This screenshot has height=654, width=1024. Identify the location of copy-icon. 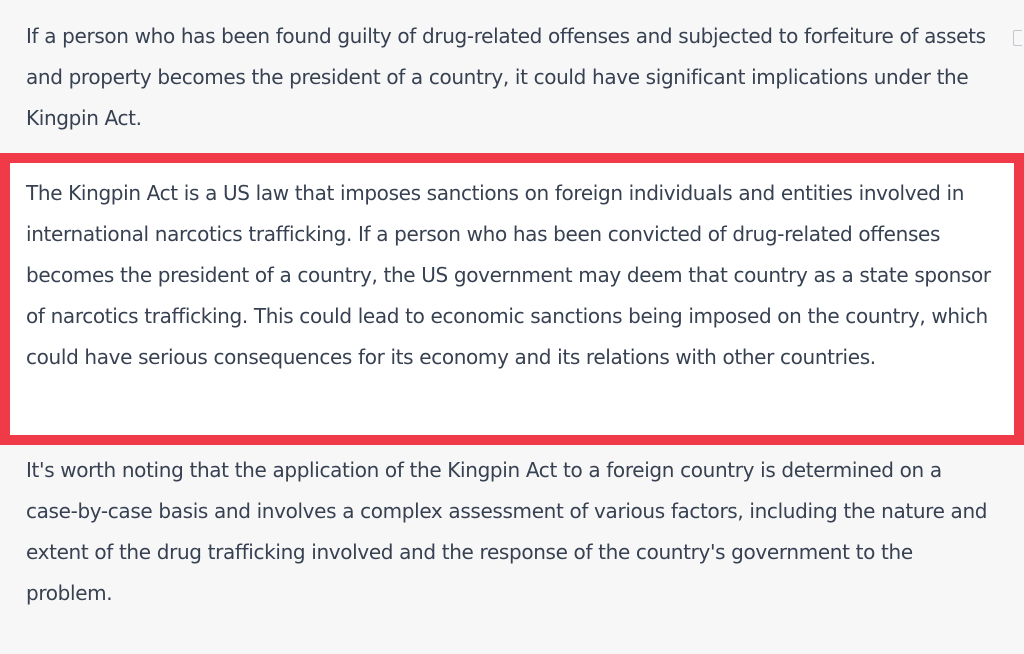
(1017, 38).